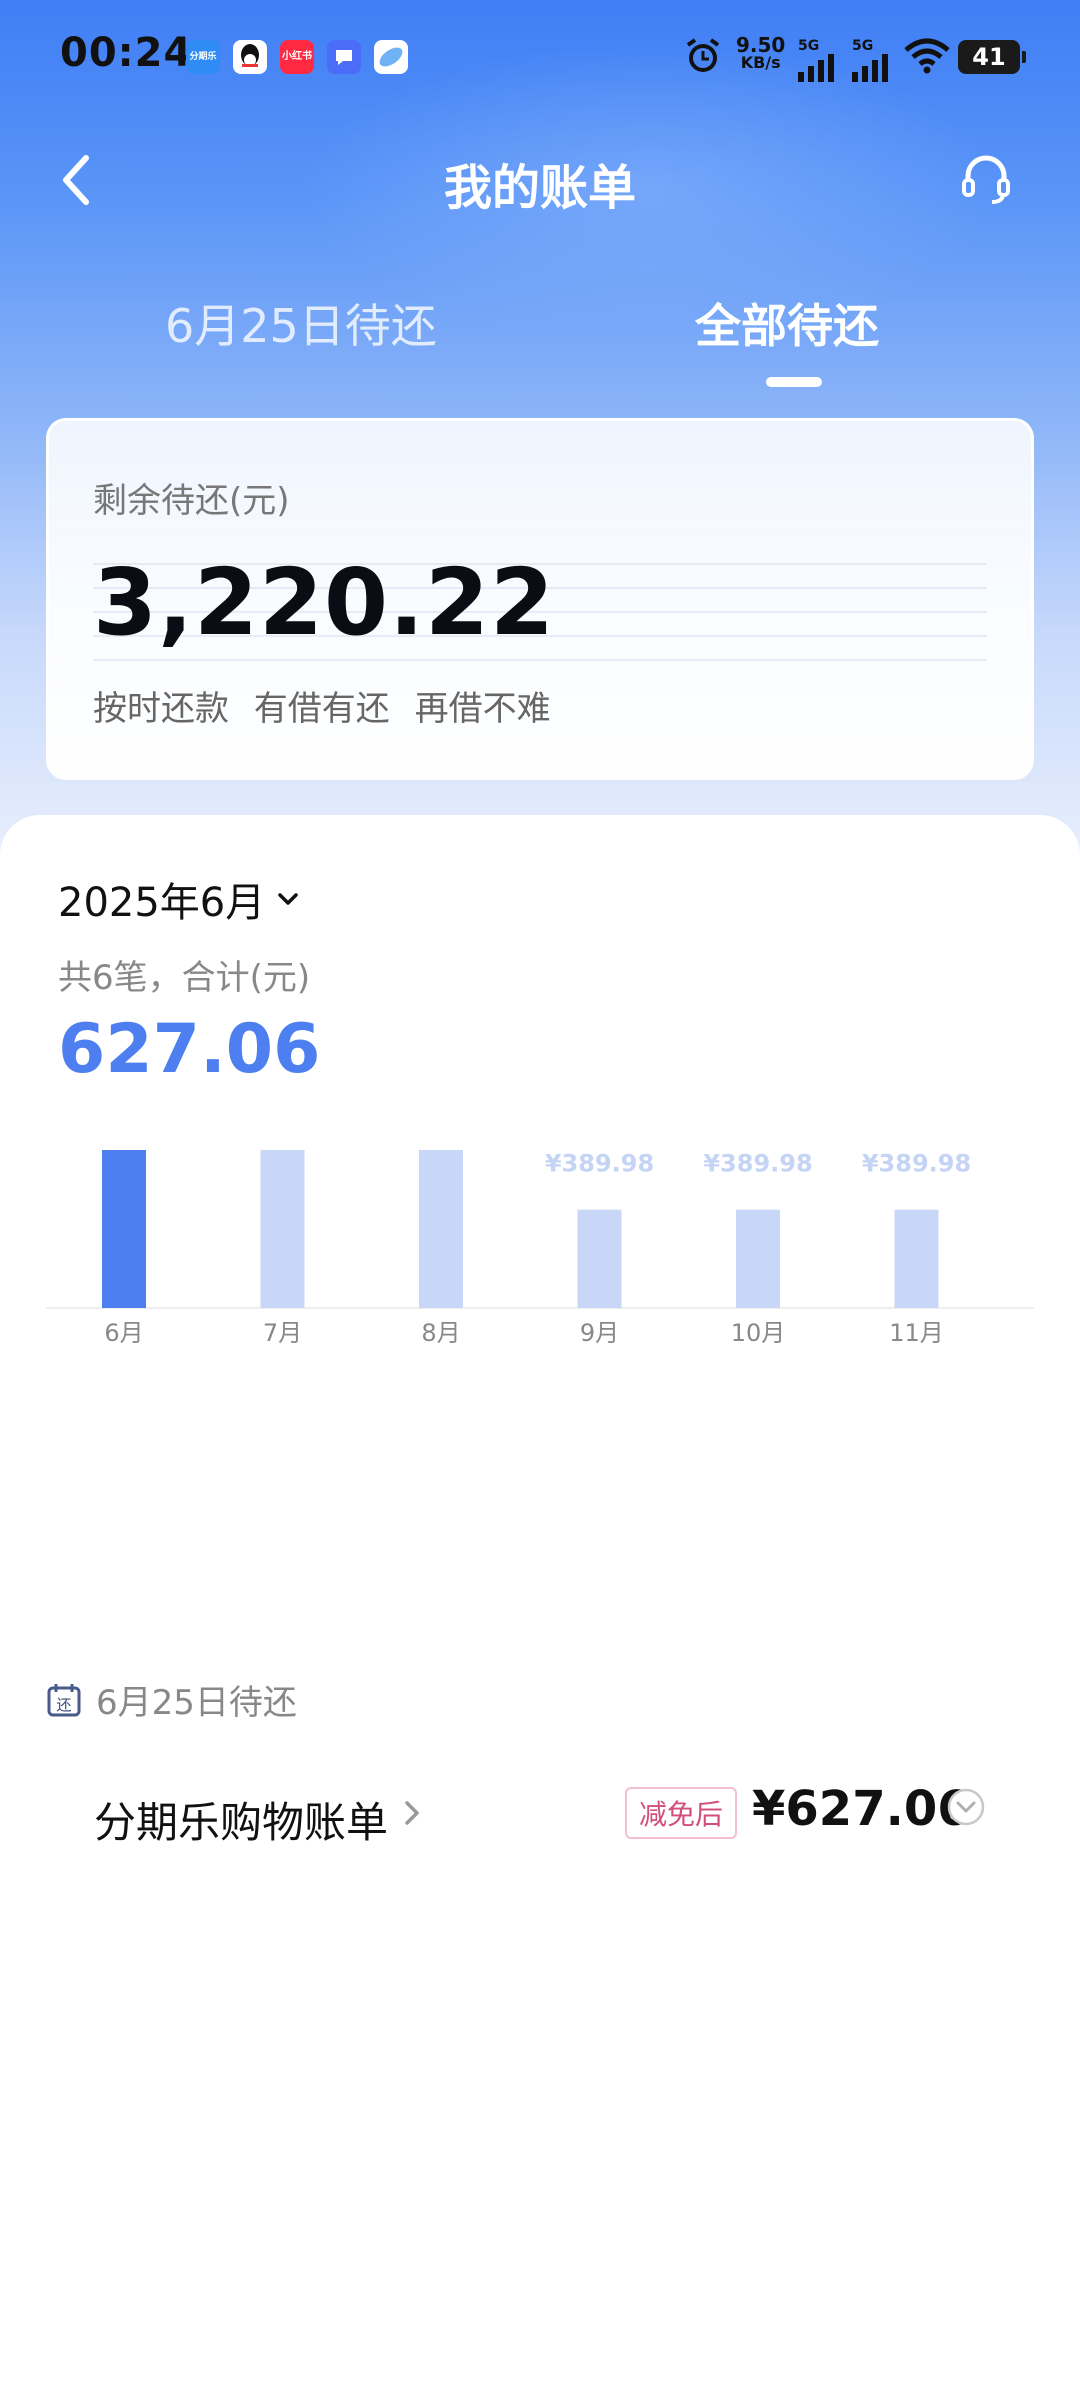  I want to click on chart-tick-label-4: 9月, so click(599, 1333).